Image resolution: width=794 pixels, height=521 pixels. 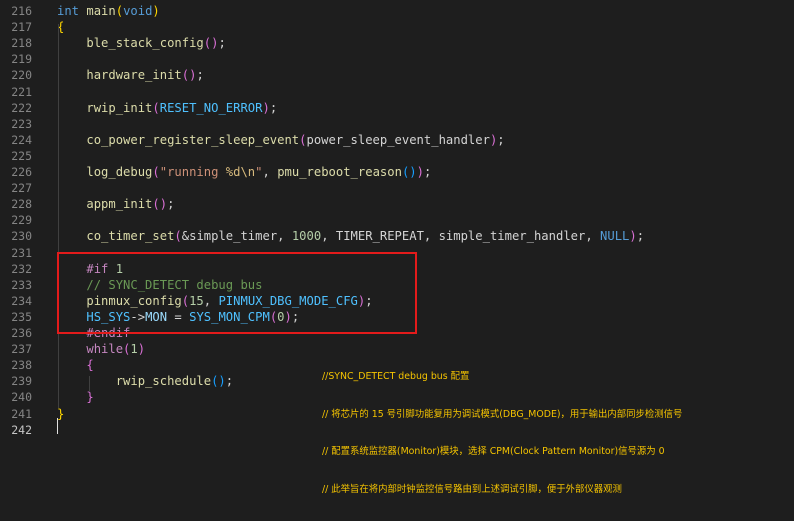 I want to click on line-number: 235, so click(x=21, y=316).